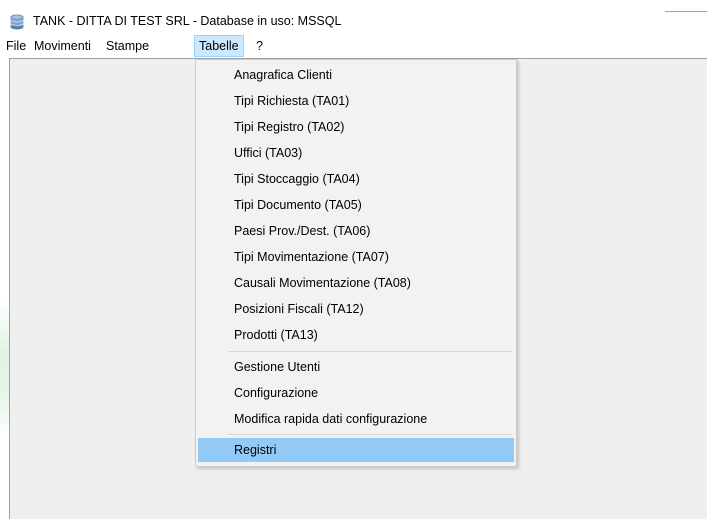 This screenshot has width=707, height=519. Describe the element at coordinates (356, 309) in the screenshot. I see `menu-item-posizioni-fiscali: Posizioni Fiscali (TA12)` at that location.